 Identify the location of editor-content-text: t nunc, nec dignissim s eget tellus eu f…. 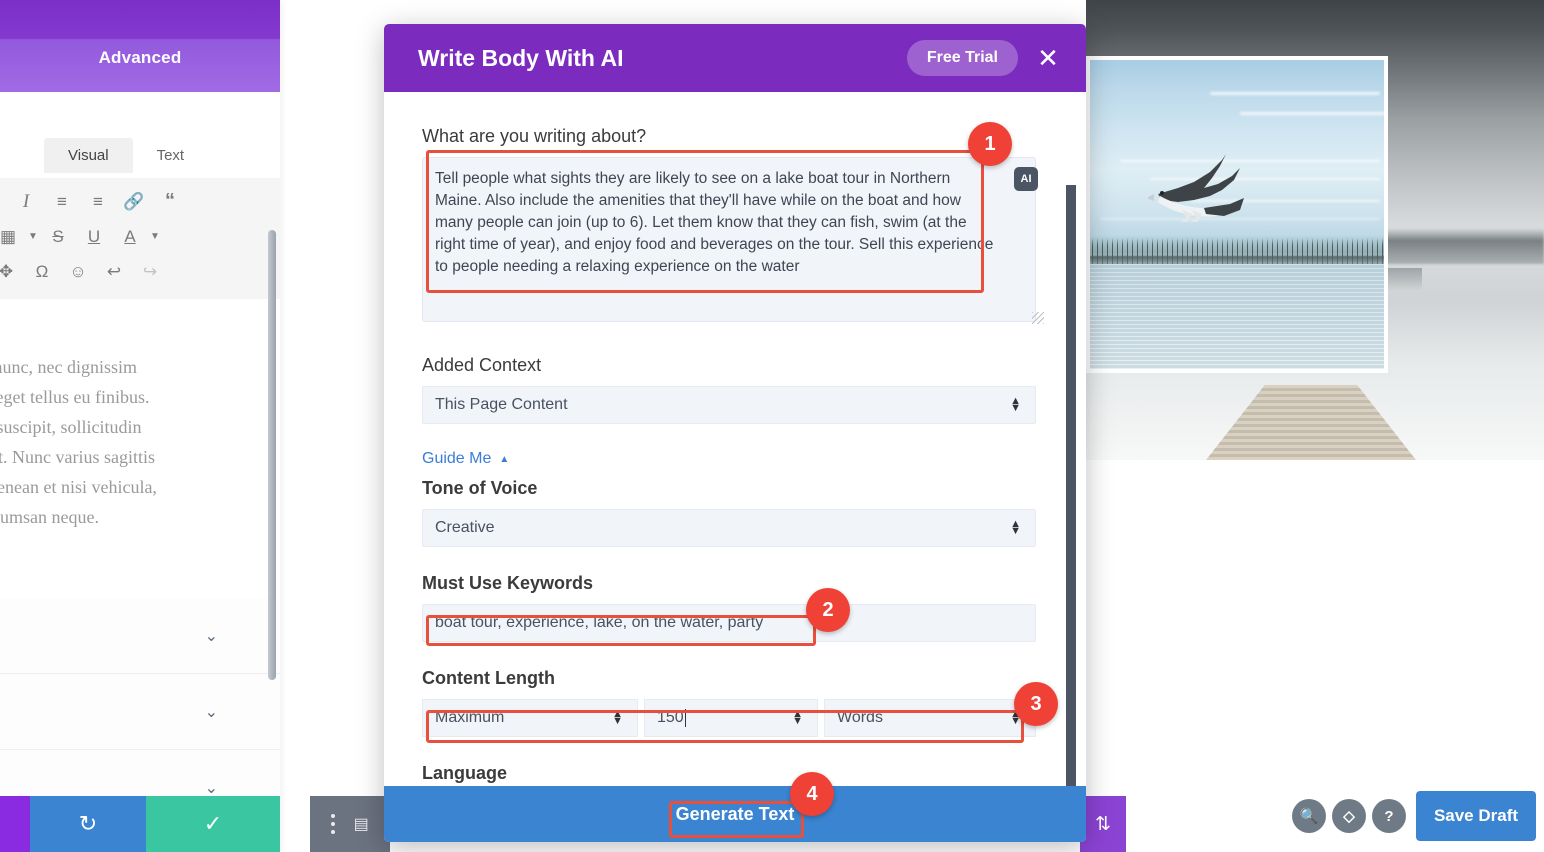
(140, 442).